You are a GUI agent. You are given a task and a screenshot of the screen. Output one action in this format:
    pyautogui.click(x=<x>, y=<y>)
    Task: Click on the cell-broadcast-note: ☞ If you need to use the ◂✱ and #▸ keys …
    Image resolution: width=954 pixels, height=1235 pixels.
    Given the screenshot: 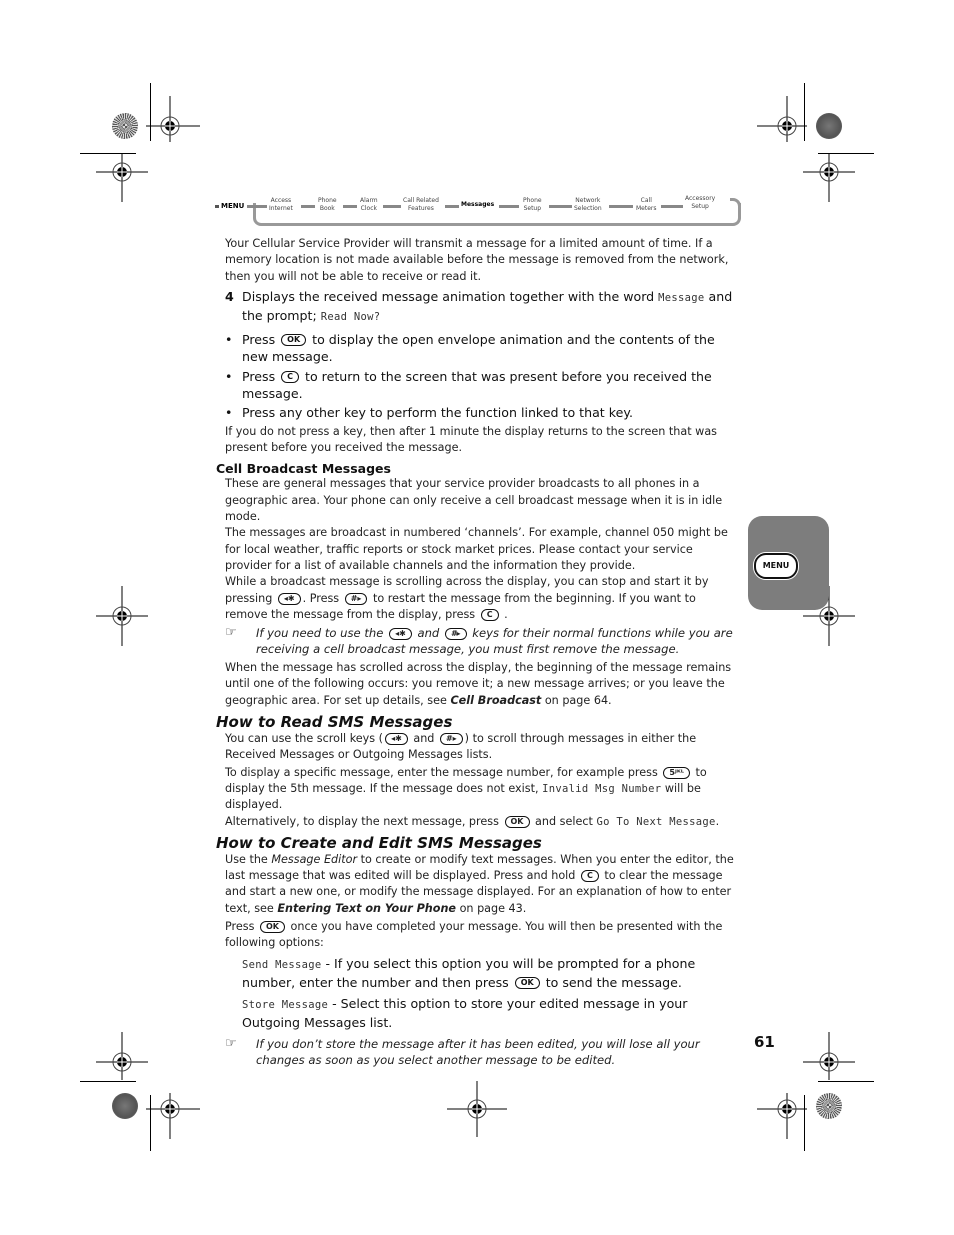 What is the action you would take?
    pyautogui.click(x=479, y=641)
    